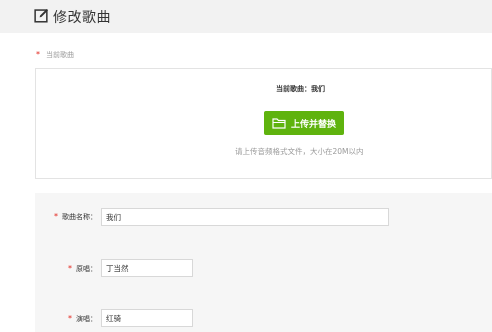 Image resolution: width=492 pixels, height=332 pixels. Describe the element at coordinates (246, 16) in the screenshot. I see `page-header: 修改歌曲` at that location.